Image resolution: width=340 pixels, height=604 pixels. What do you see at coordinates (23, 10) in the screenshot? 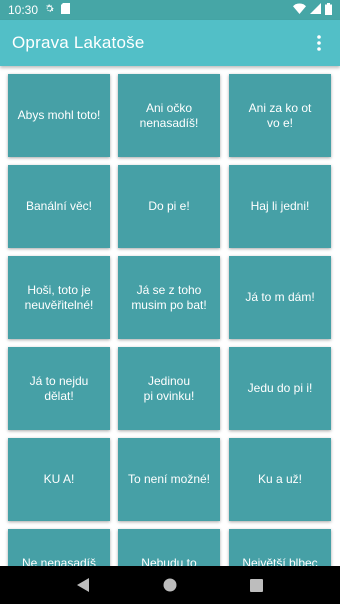
I see `status-time: 10:30` at bounding box center [23, 10].